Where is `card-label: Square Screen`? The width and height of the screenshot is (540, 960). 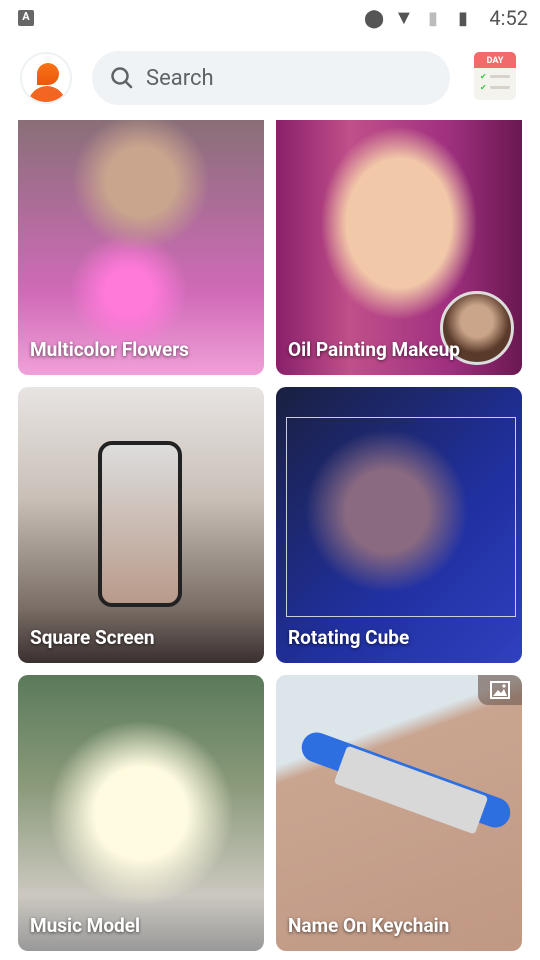 card-label: Square Screen is located at coordinates (92, 637).